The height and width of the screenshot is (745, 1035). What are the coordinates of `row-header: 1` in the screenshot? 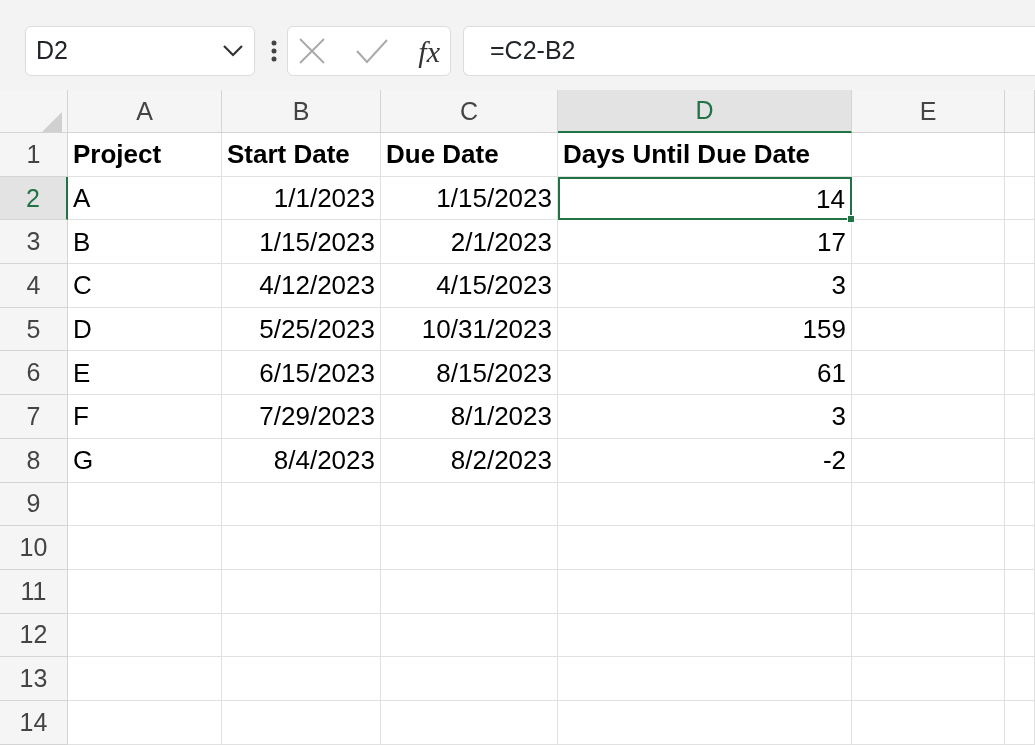 It's located at (34, 155).